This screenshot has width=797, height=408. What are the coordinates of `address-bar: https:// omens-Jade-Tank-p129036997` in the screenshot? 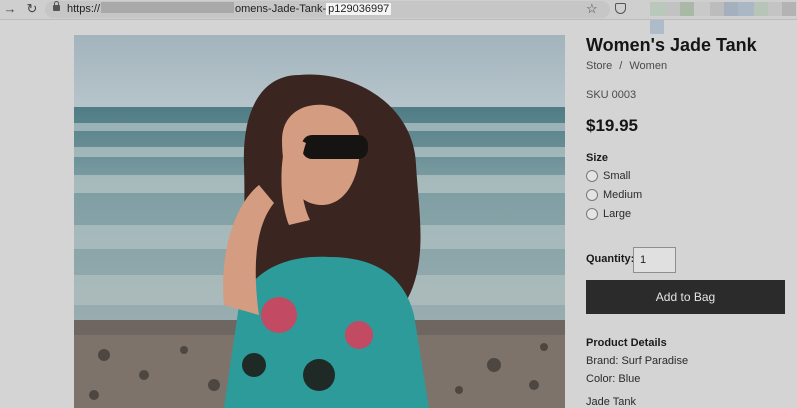 It's located at (327, 9).